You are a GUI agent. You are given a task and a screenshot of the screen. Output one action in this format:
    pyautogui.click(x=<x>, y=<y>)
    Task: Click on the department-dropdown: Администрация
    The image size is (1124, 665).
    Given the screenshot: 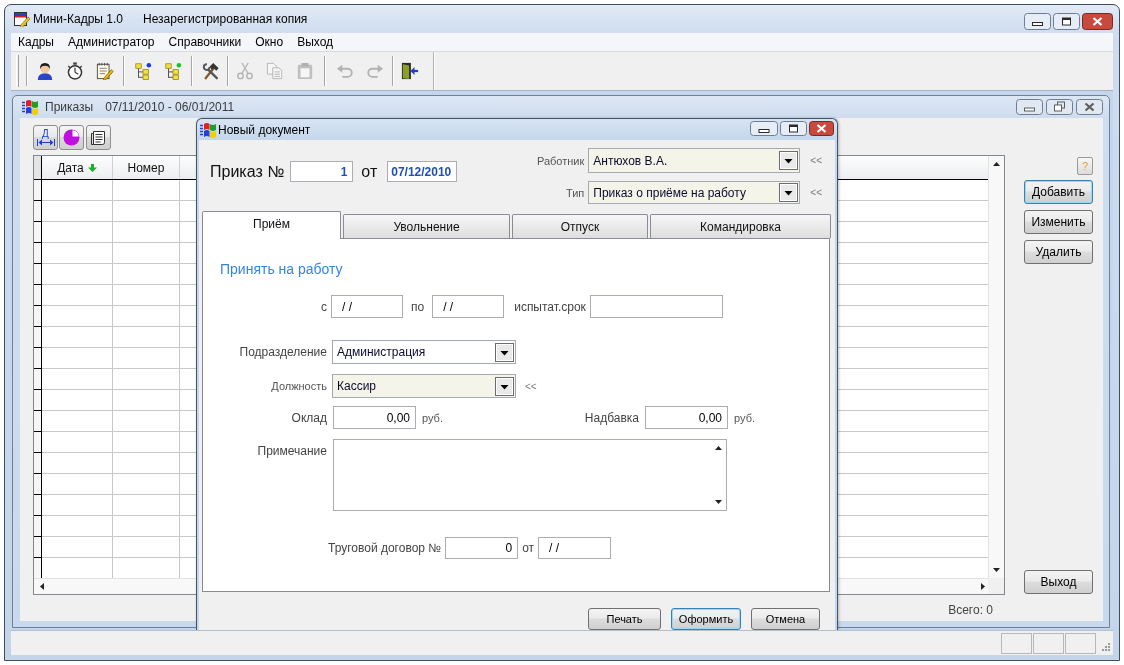 What is the action you would take?
    pyautogui.click(x=424, y=352)
    